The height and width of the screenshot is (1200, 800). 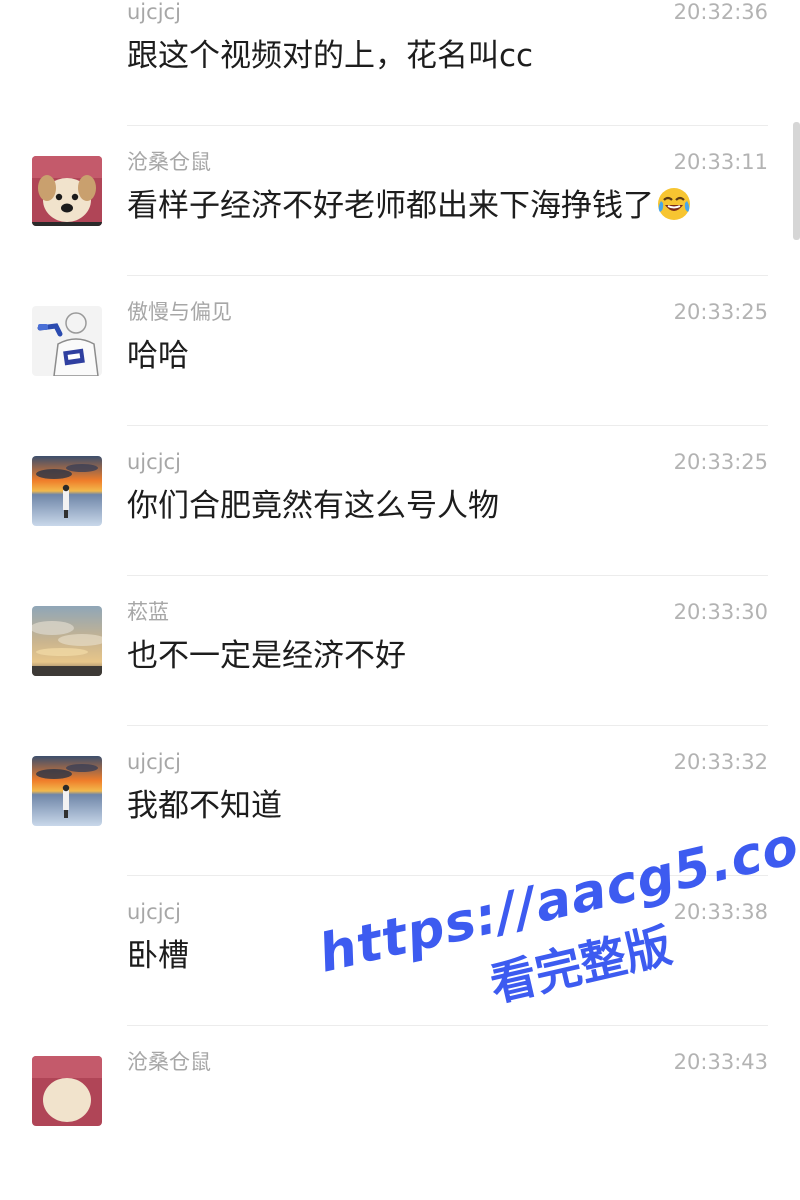 I want to click on sketch-avatar, so click(x=67, y=341).